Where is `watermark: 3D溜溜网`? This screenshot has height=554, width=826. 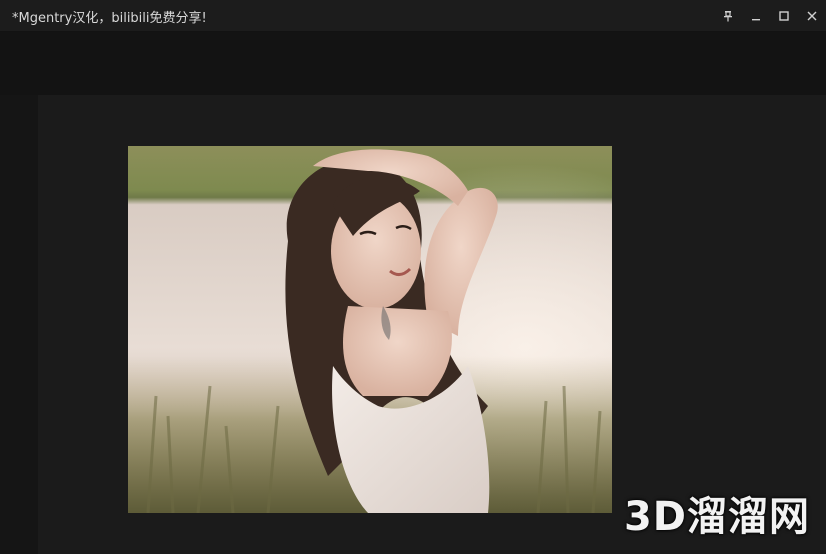 watermark: 3D溜溜网 is located at coordinates (716, 517).